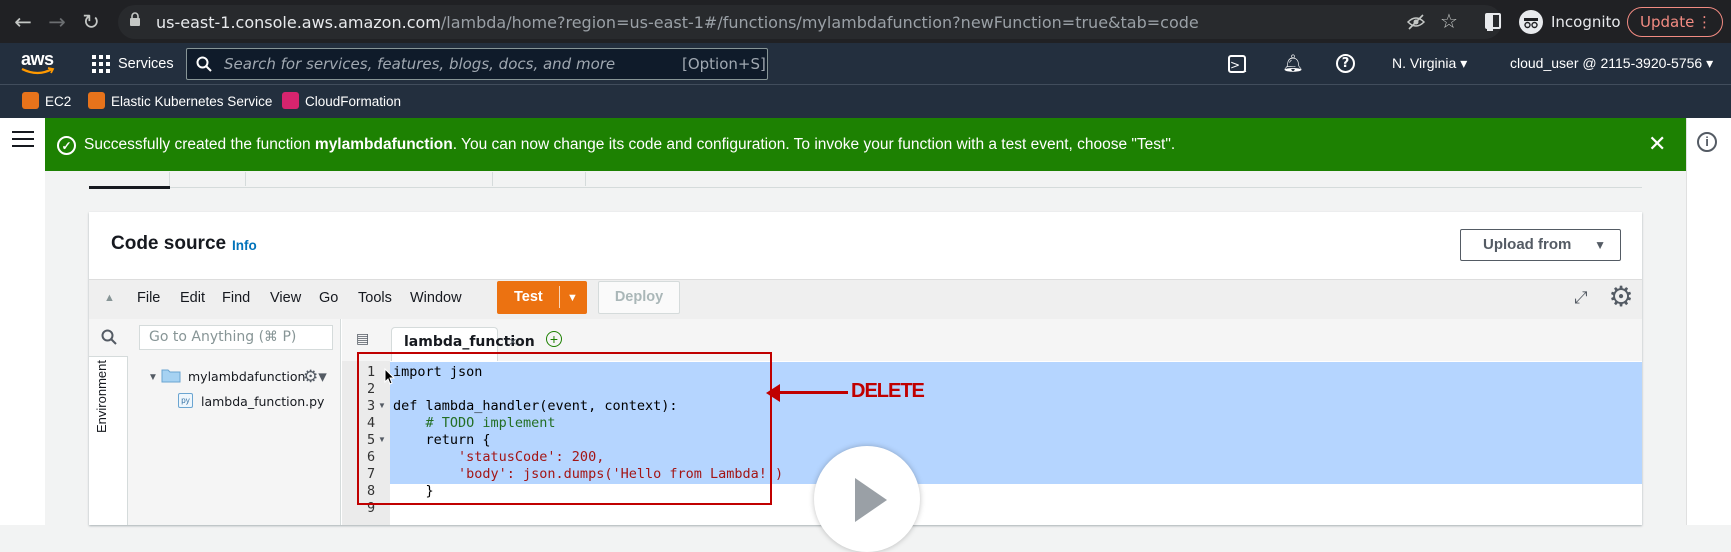 This screenshot has width=1731, height=552. Describe the element at coordinates (436, 298) in the screenshot. I see `menu-window: Window` at that location.